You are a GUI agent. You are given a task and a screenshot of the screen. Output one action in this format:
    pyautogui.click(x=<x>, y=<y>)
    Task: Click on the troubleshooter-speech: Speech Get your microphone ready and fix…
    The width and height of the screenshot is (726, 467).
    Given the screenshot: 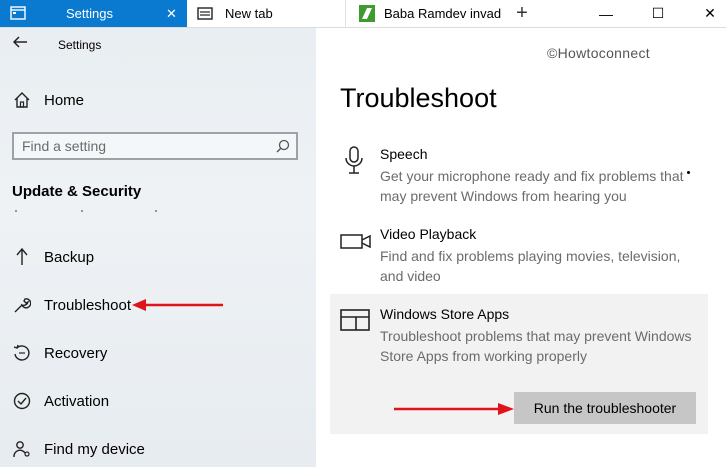 What is the action you would take?
    pyautogui.click(x=520, y=177)
    